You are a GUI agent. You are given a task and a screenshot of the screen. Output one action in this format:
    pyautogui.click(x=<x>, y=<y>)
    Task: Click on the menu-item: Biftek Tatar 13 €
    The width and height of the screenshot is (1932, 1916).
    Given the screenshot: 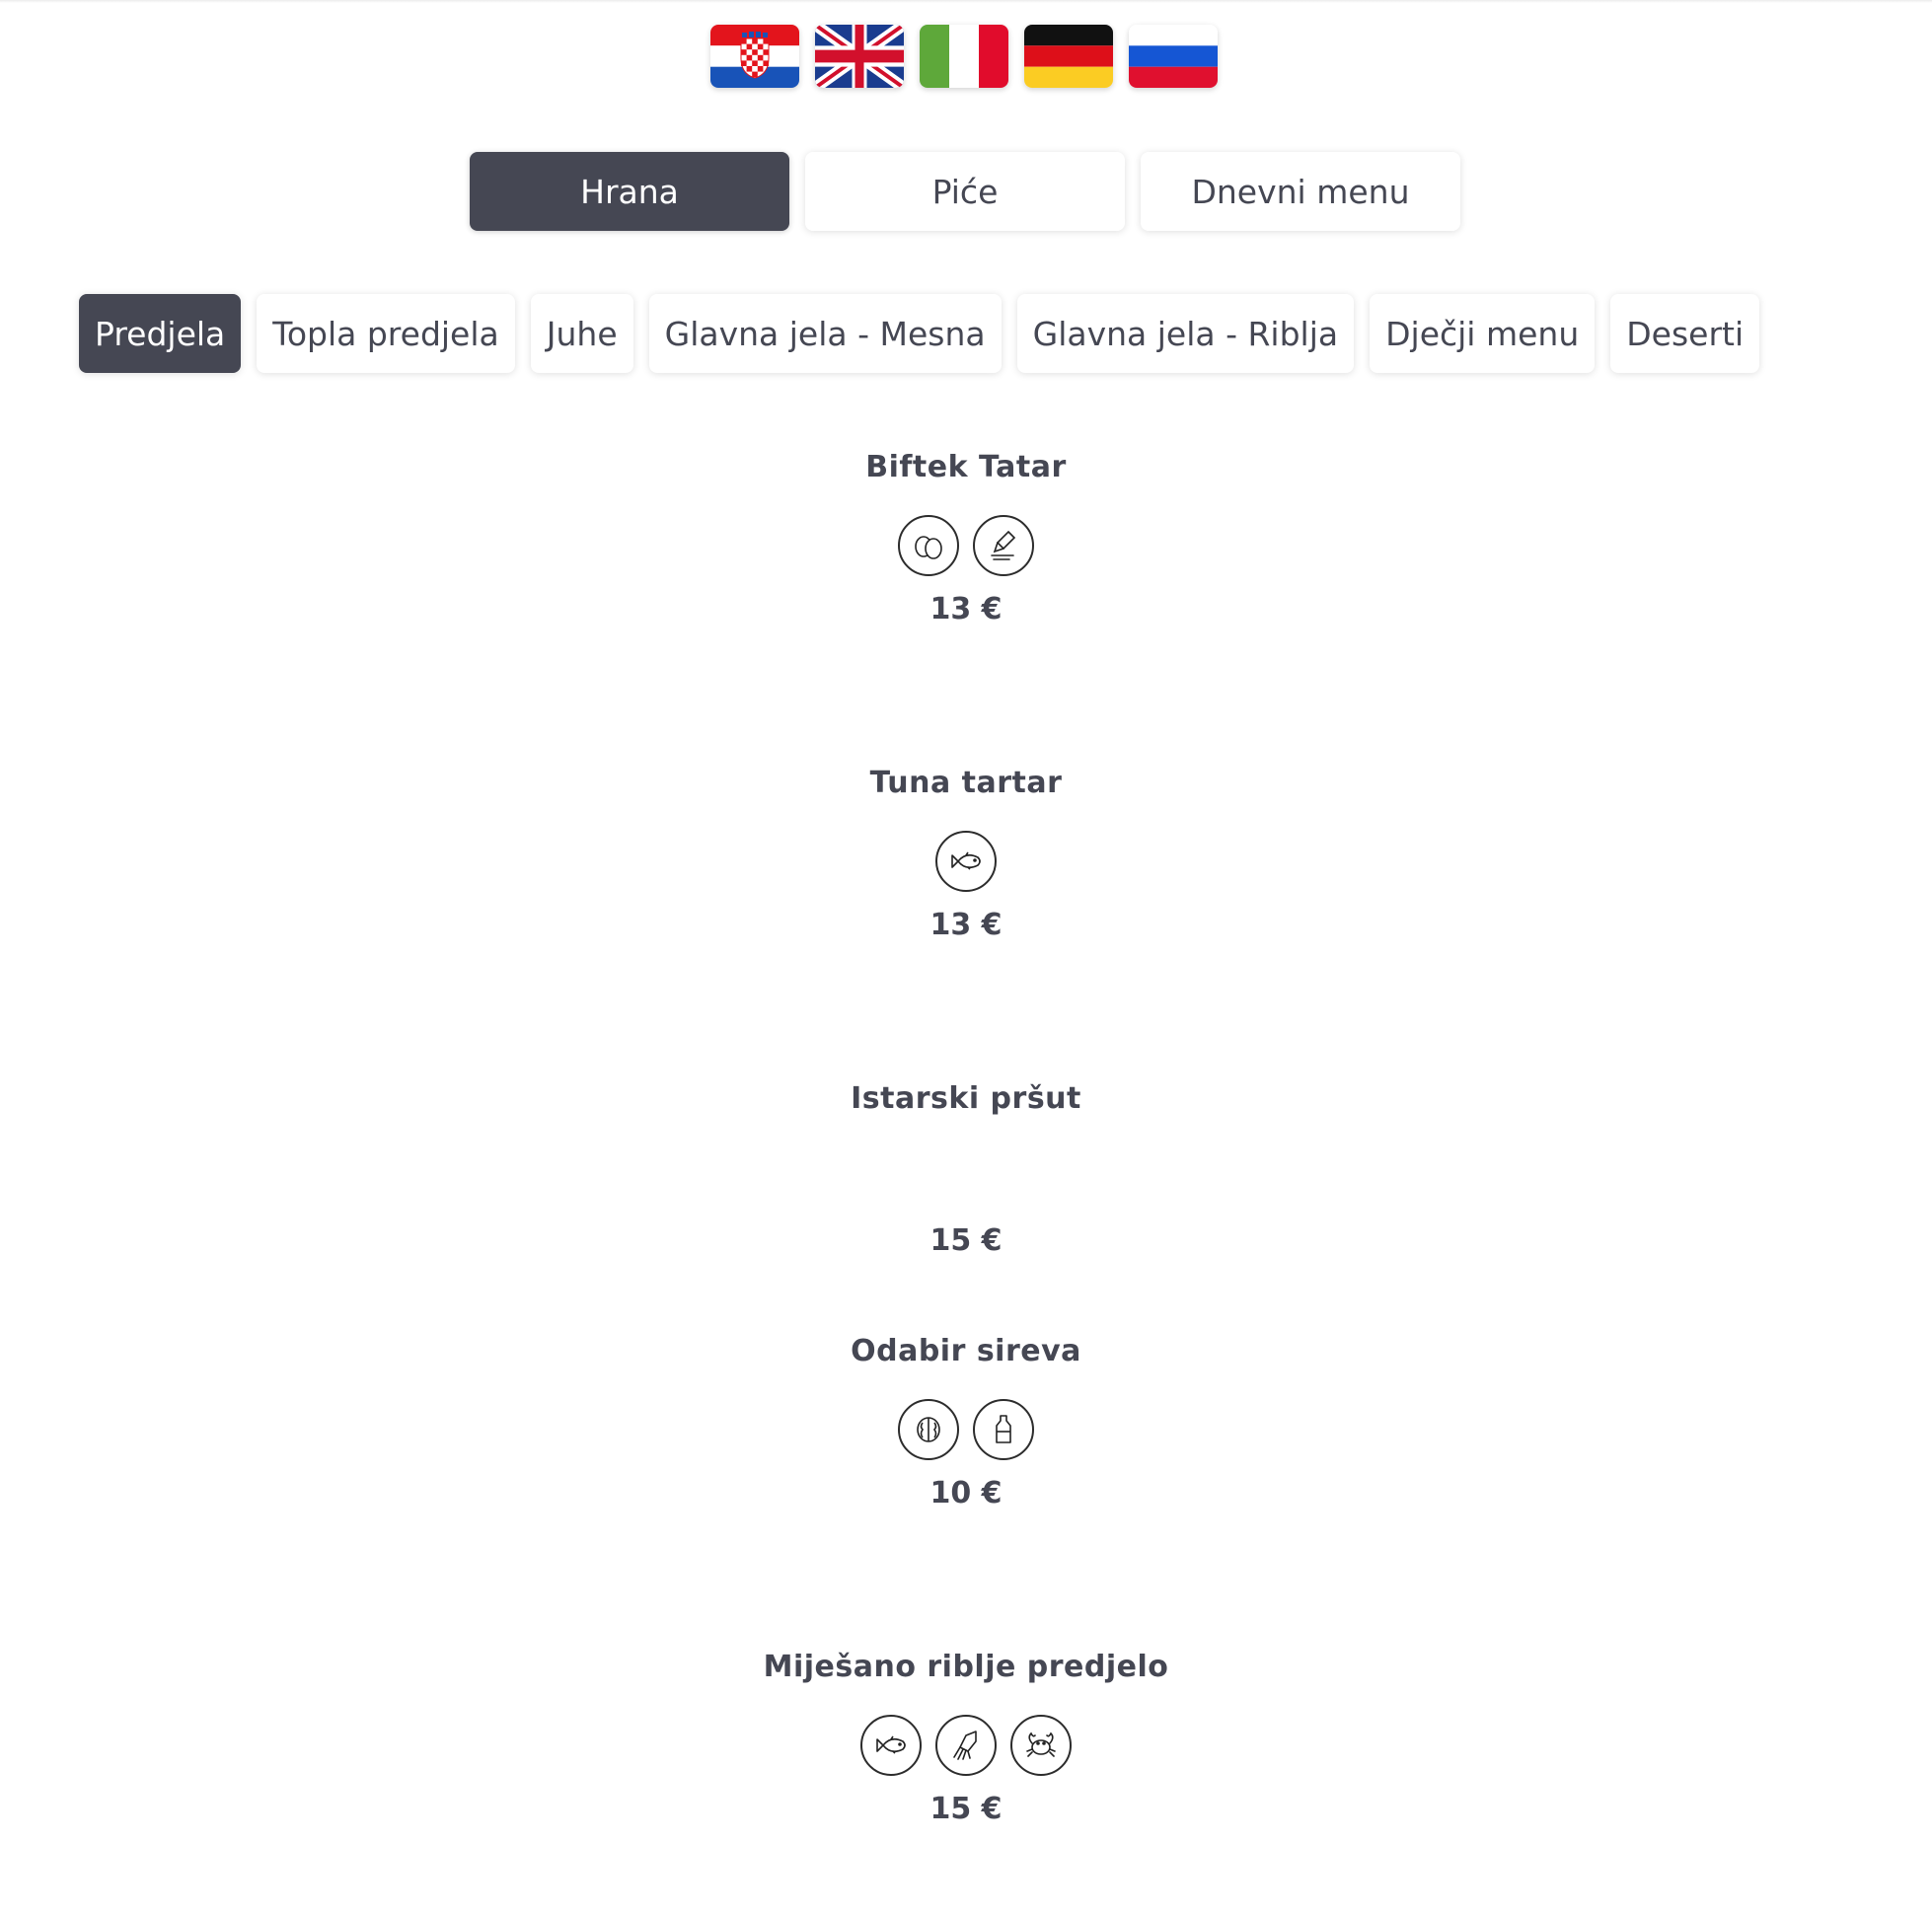 What is the action you would take?
    pyautogui.click(x=966, y=538)
    